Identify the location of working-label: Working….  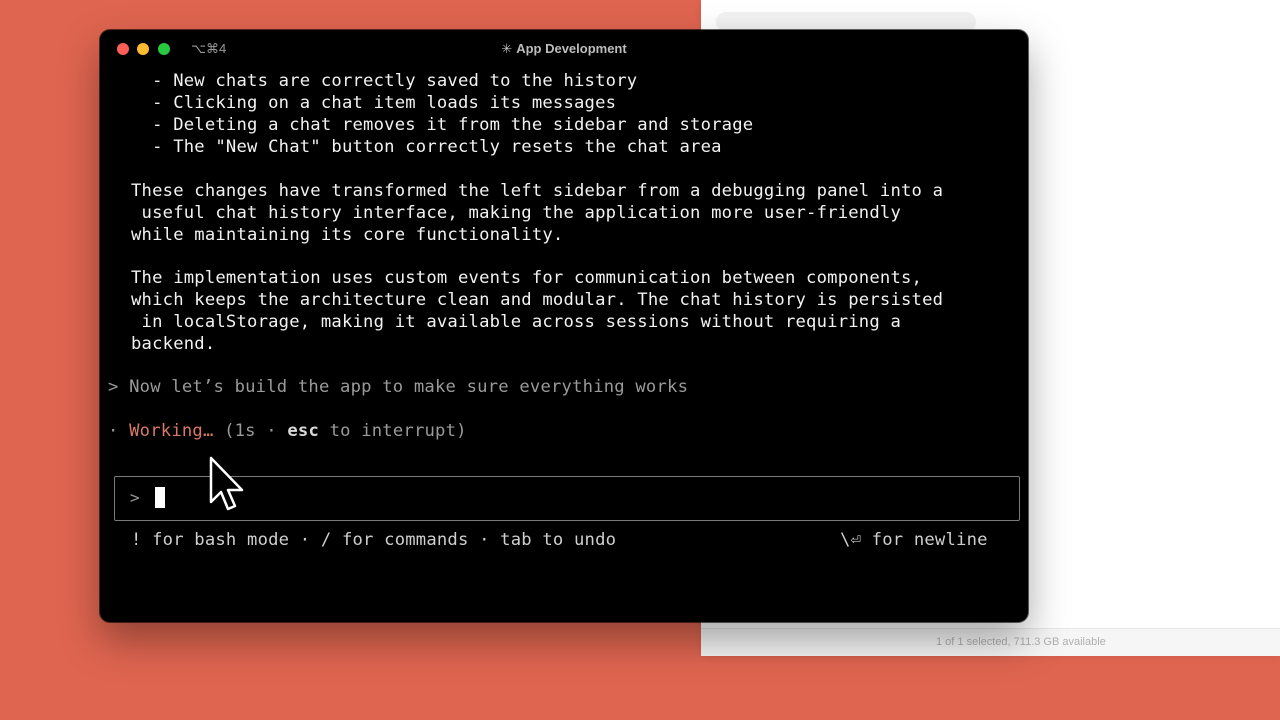
(171, 431).